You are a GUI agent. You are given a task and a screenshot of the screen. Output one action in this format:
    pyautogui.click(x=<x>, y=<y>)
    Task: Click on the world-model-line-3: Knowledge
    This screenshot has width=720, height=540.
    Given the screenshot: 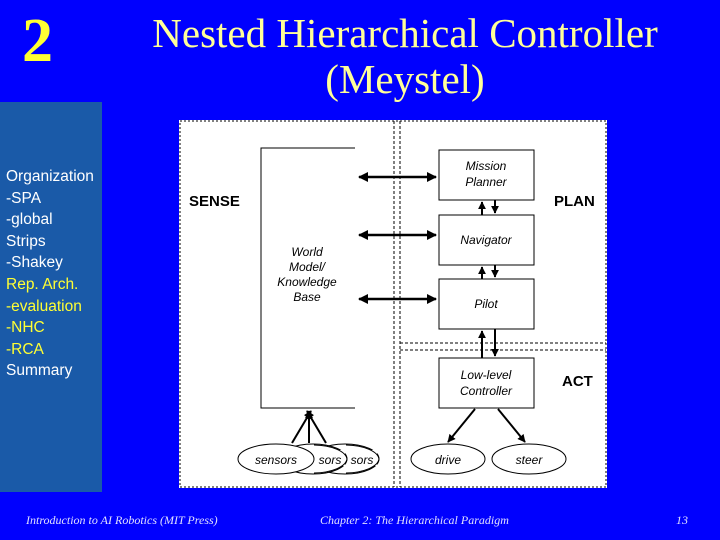 What is the action you would take?
    pyautogui.click(x=307, y=282)
    